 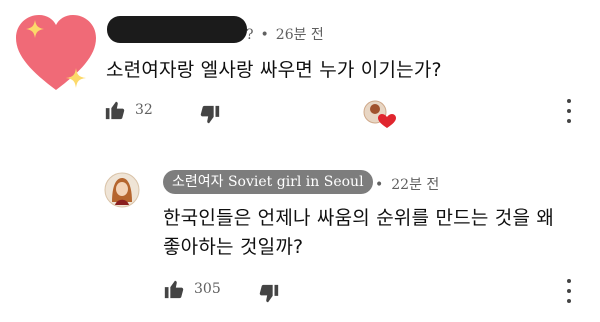 I want to click on like-count: 32, so click(x=144, y=110).